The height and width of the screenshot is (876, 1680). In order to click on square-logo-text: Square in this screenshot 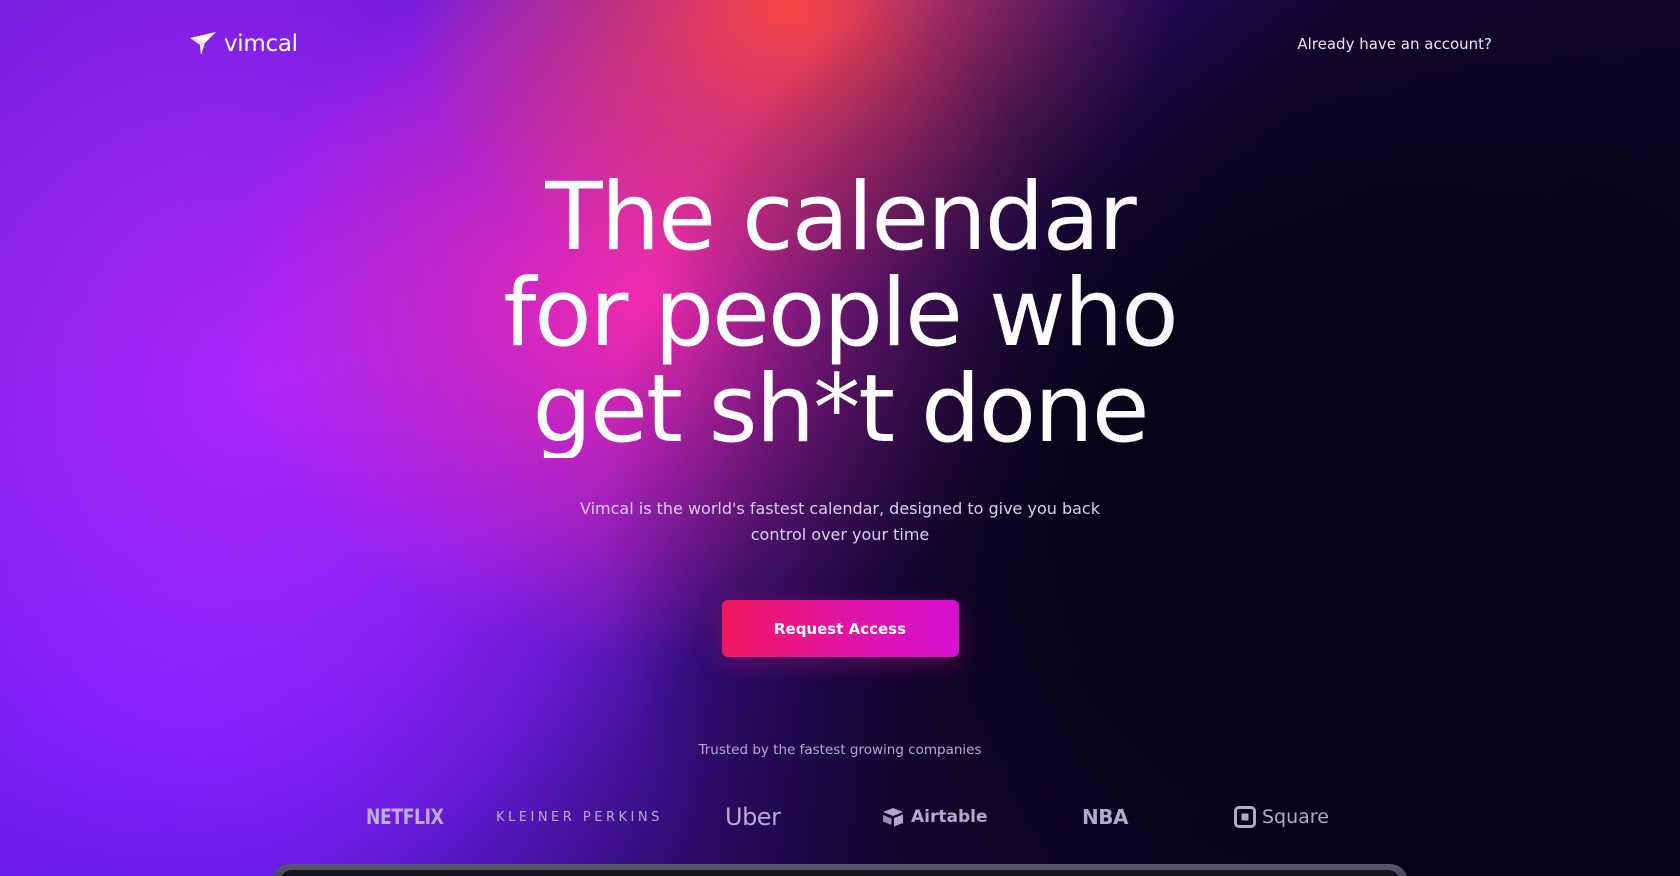, I will do `click(1295, 817)`.